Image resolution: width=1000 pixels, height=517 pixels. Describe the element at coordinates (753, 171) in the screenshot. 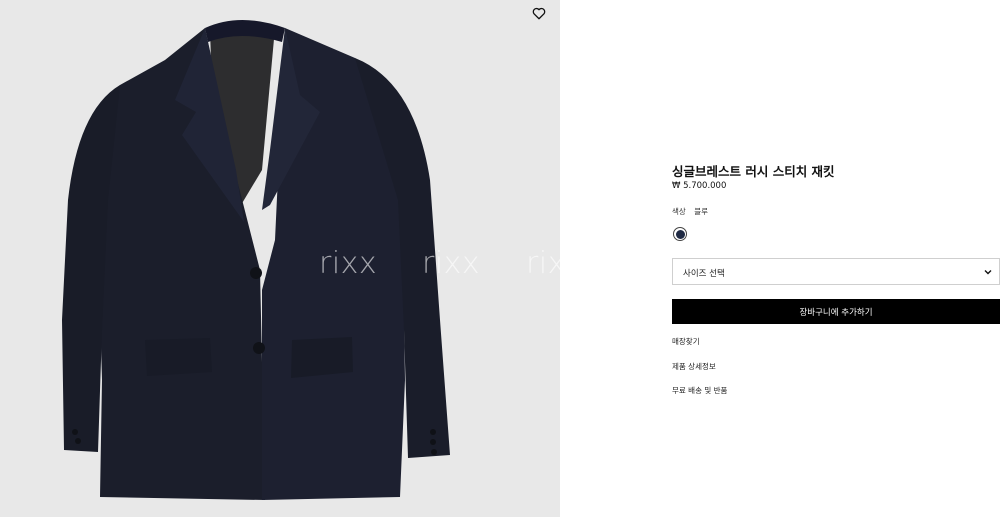

I see `product-title: 싱글브레스트 러시 스티치 재킷` at that location.